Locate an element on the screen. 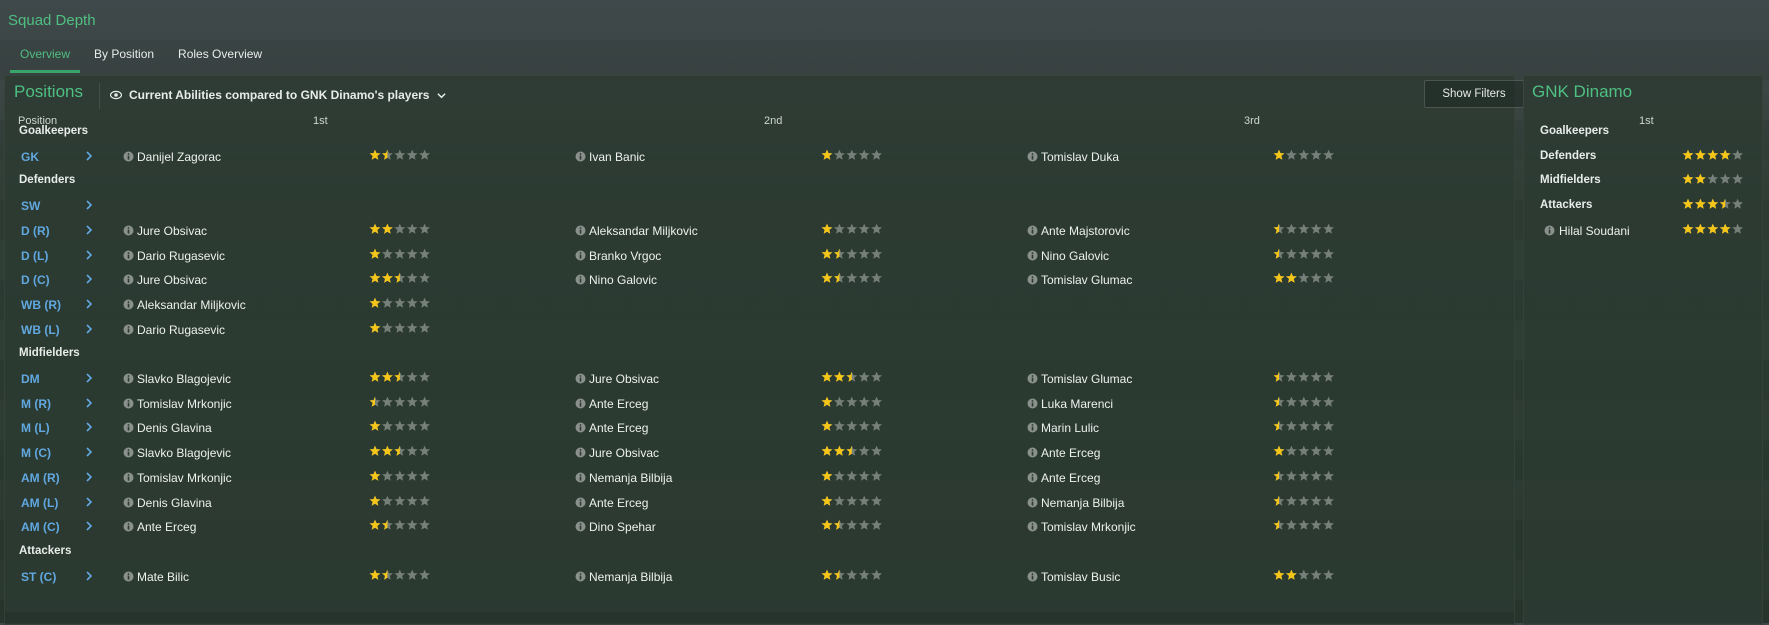 The height and width of the screenshot is (625, 1769). player-name: Luka Marenci is located at coordinates (1077, 404).